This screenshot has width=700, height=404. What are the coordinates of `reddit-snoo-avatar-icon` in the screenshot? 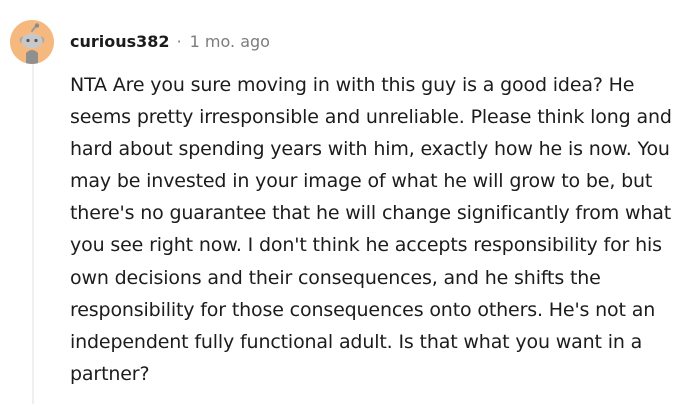 It's located at (32, 42).